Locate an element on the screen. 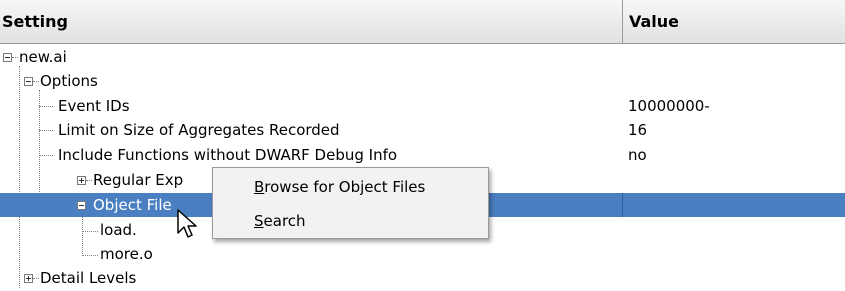 This screenshot has width=845, height=291. menu-item-search: Search is located at coordinates (280, 221).